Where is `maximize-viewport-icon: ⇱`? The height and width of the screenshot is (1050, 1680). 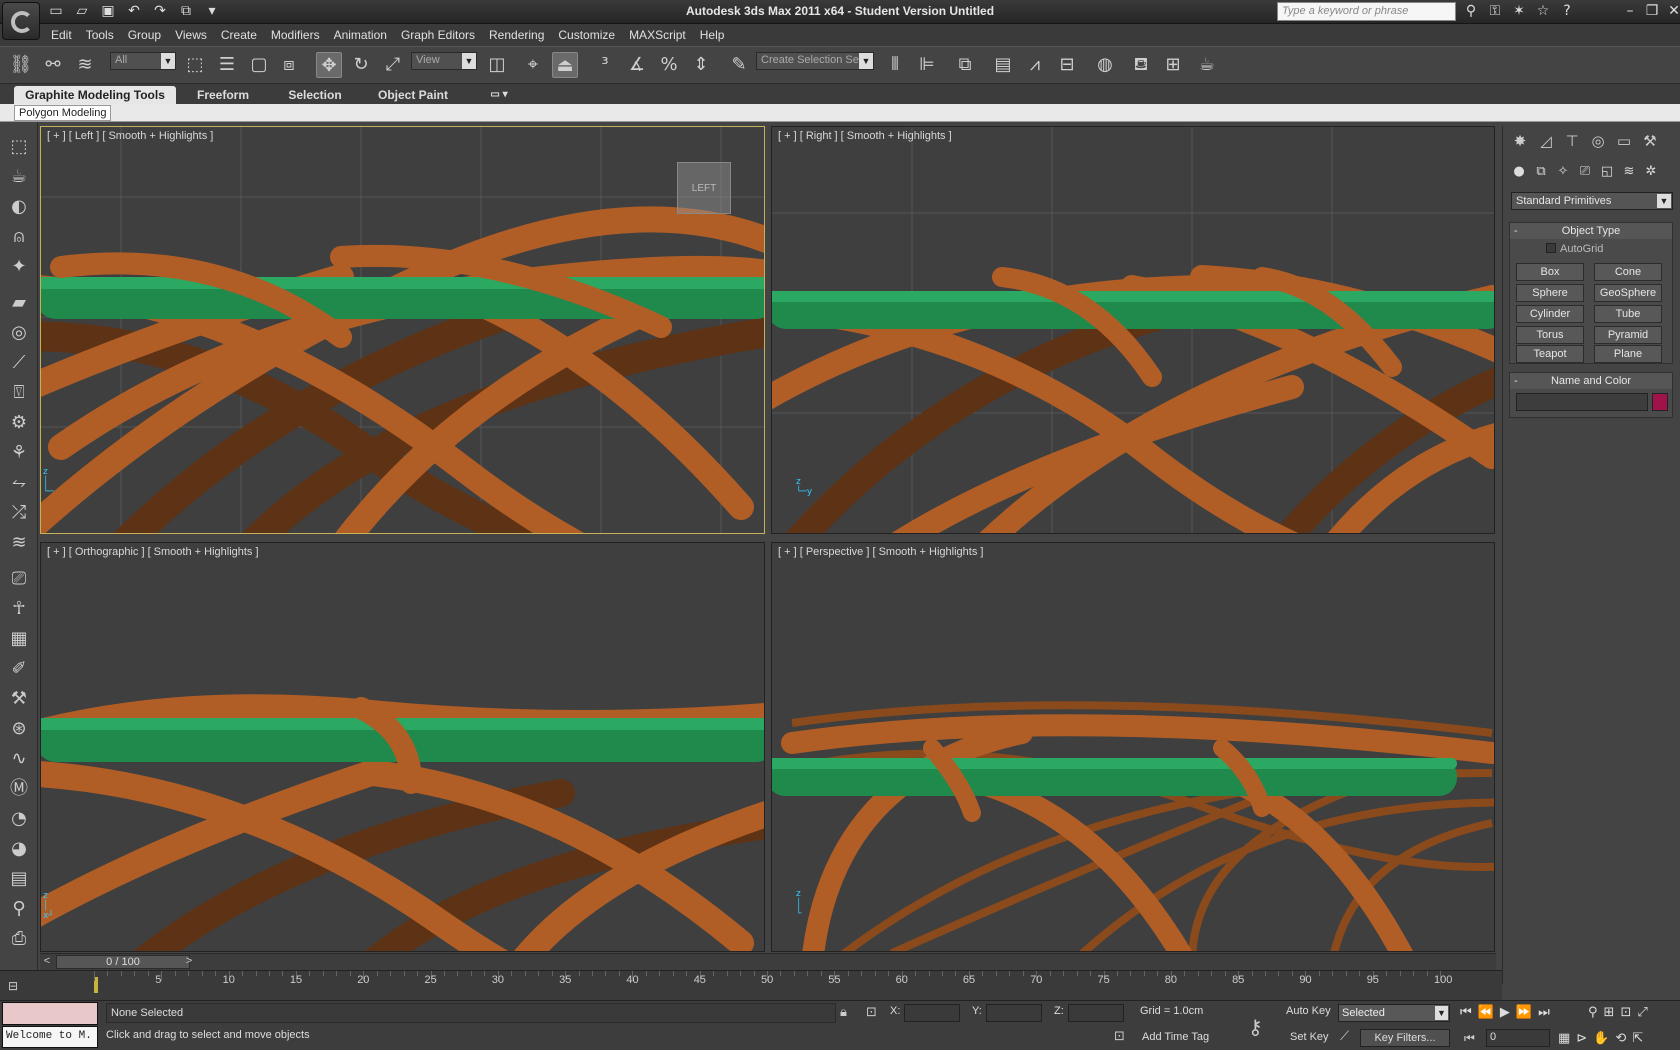
maximize-viewport-icon: ⇱ is located at coordinates (1637, 1038).